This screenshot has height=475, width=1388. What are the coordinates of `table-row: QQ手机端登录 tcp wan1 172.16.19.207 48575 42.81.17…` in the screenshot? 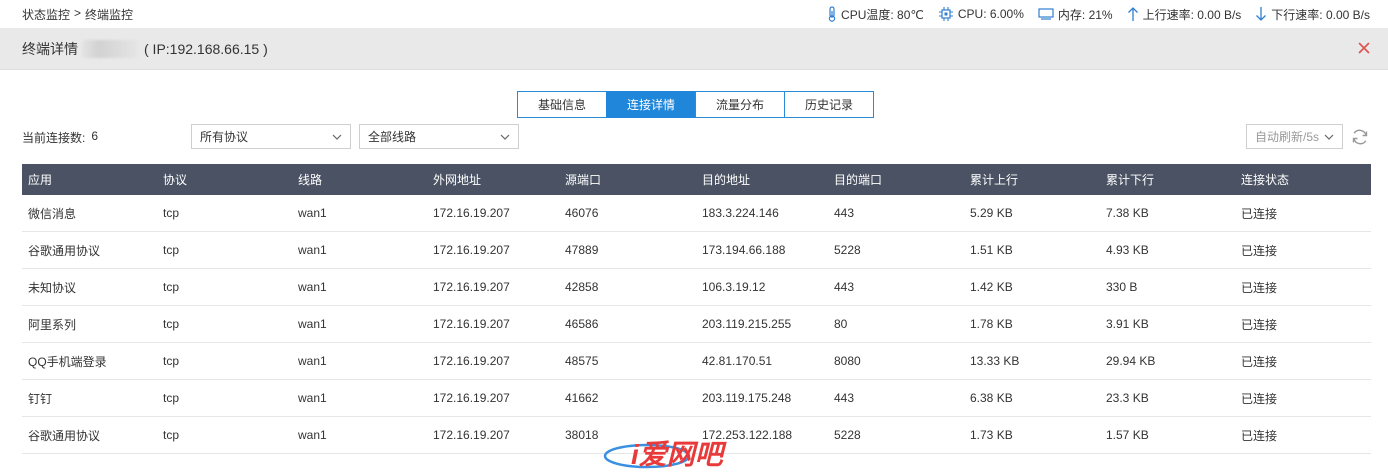 It's located at (696, 361).